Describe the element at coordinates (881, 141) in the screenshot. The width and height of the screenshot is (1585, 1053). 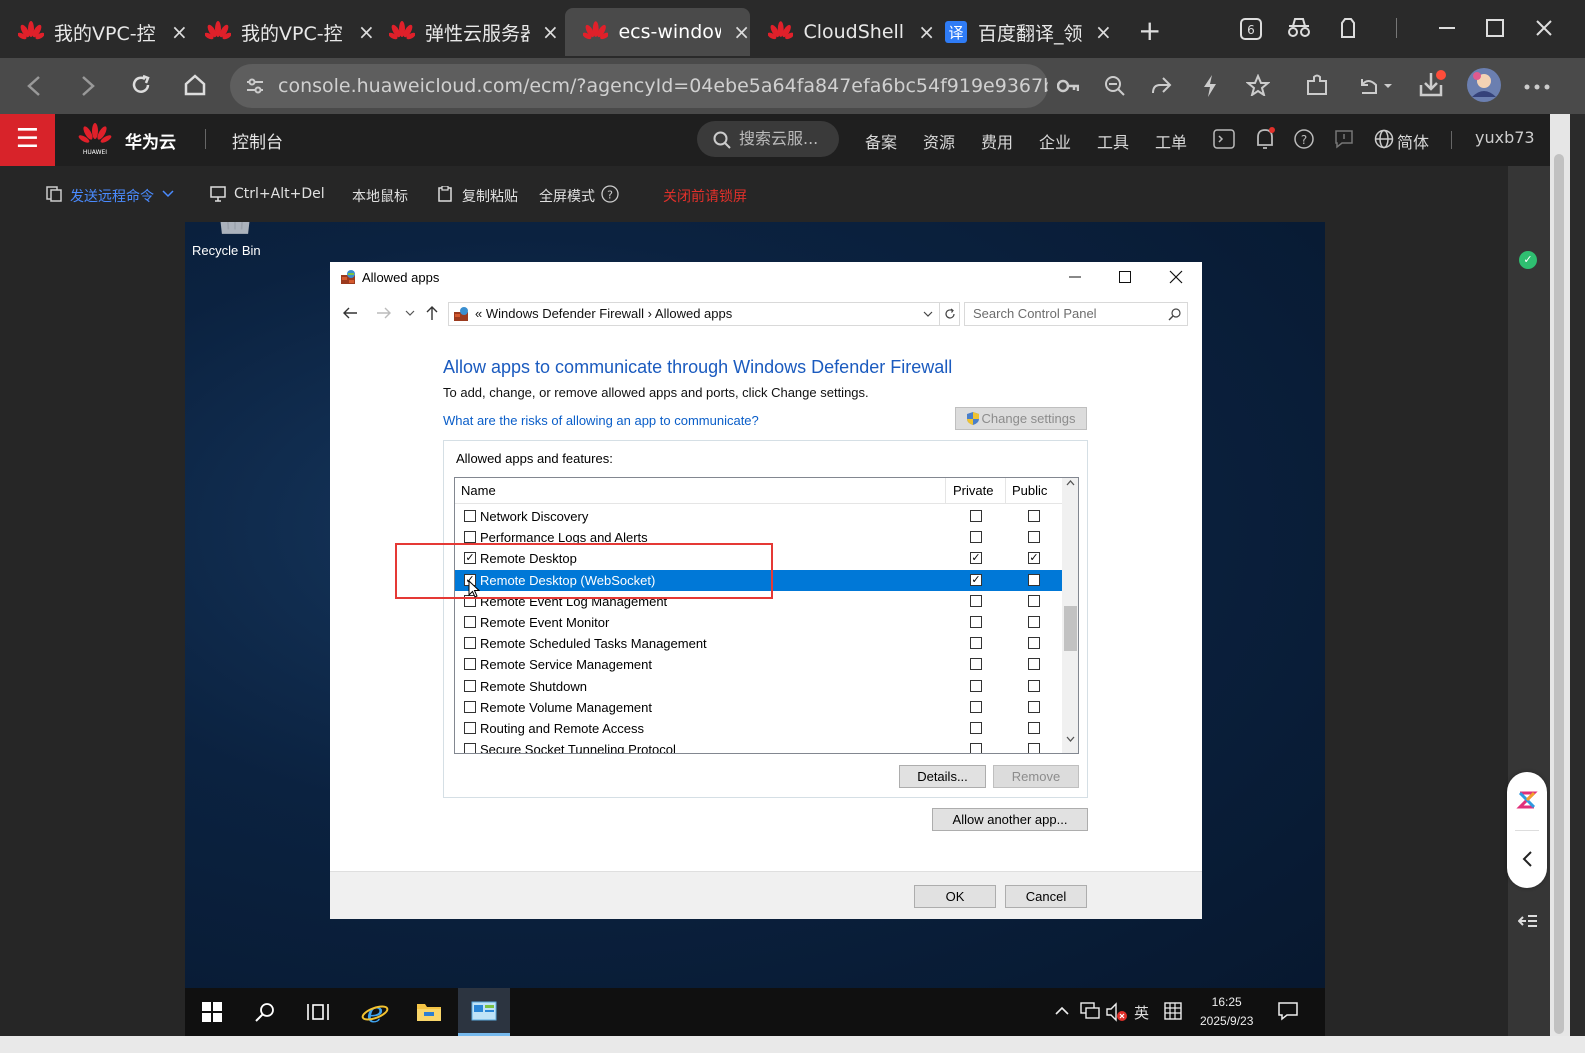
I see `nav-filing: 备案` at that location.